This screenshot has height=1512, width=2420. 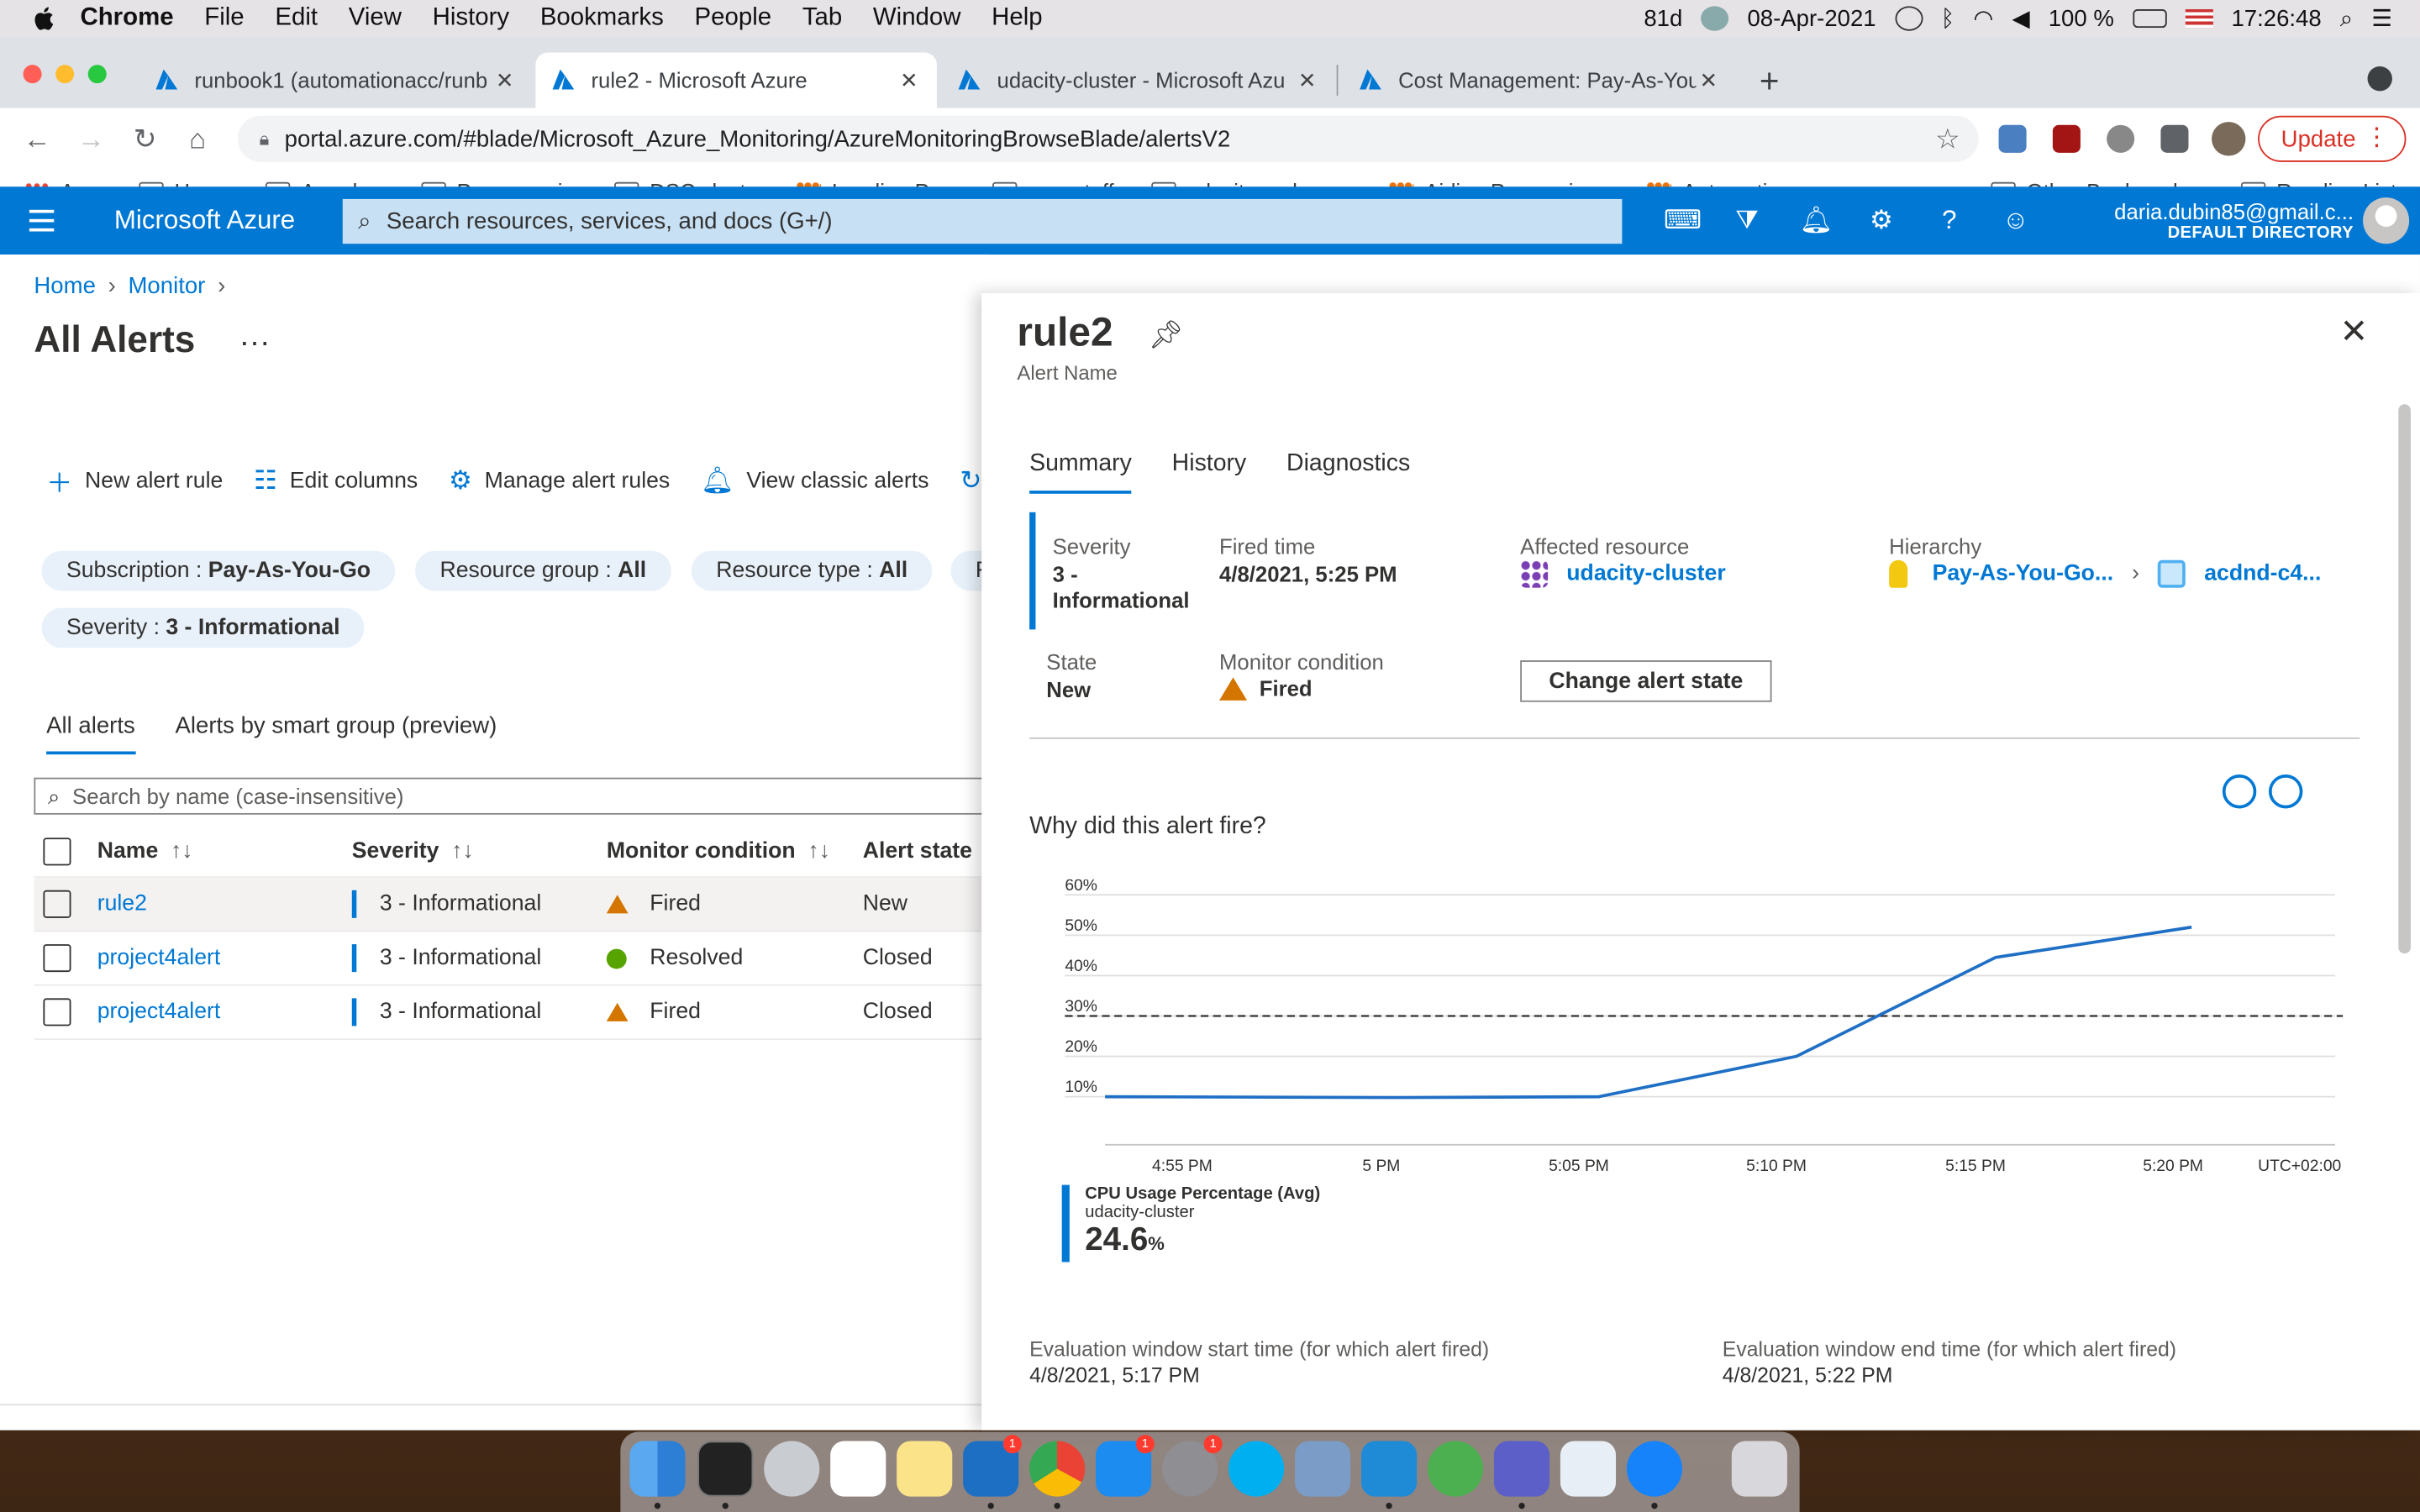 I want to click on more-options-icon: ···, so click(x=255, y=343).